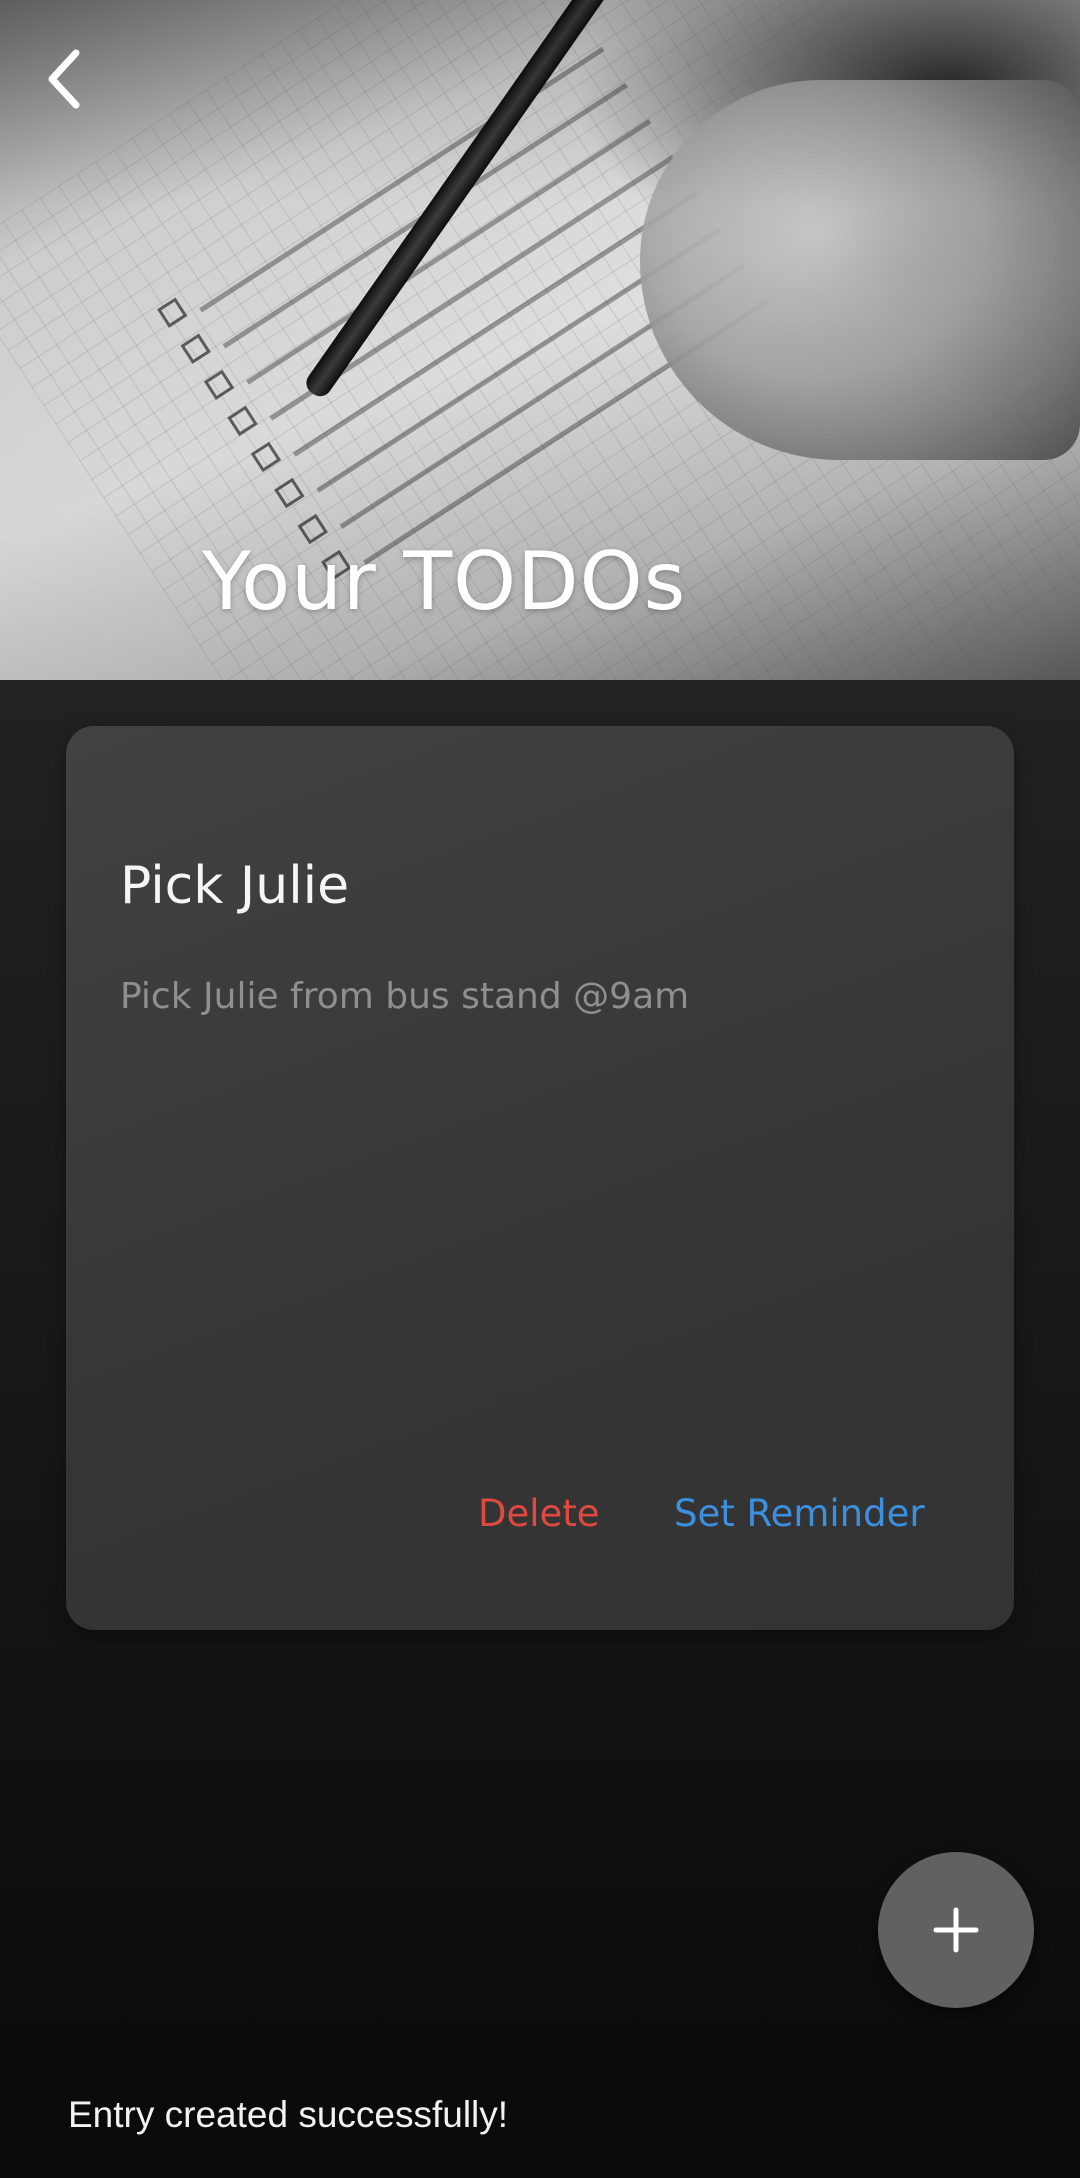 This screenshot has height=2178, width=1080. Describe the element at coordinates (288, 2114) in the screenshot. I see `snackbar-message: Entry created successfully!` at that location.